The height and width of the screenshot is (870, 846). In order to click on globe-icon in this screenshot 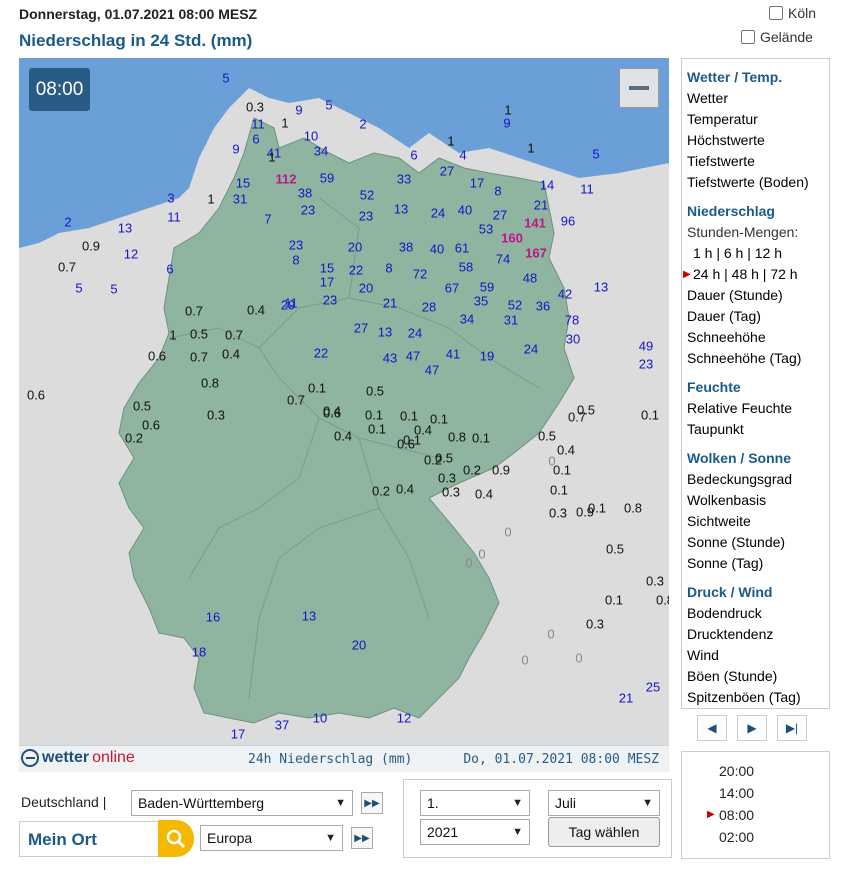, I will do `click(30, 758)`.